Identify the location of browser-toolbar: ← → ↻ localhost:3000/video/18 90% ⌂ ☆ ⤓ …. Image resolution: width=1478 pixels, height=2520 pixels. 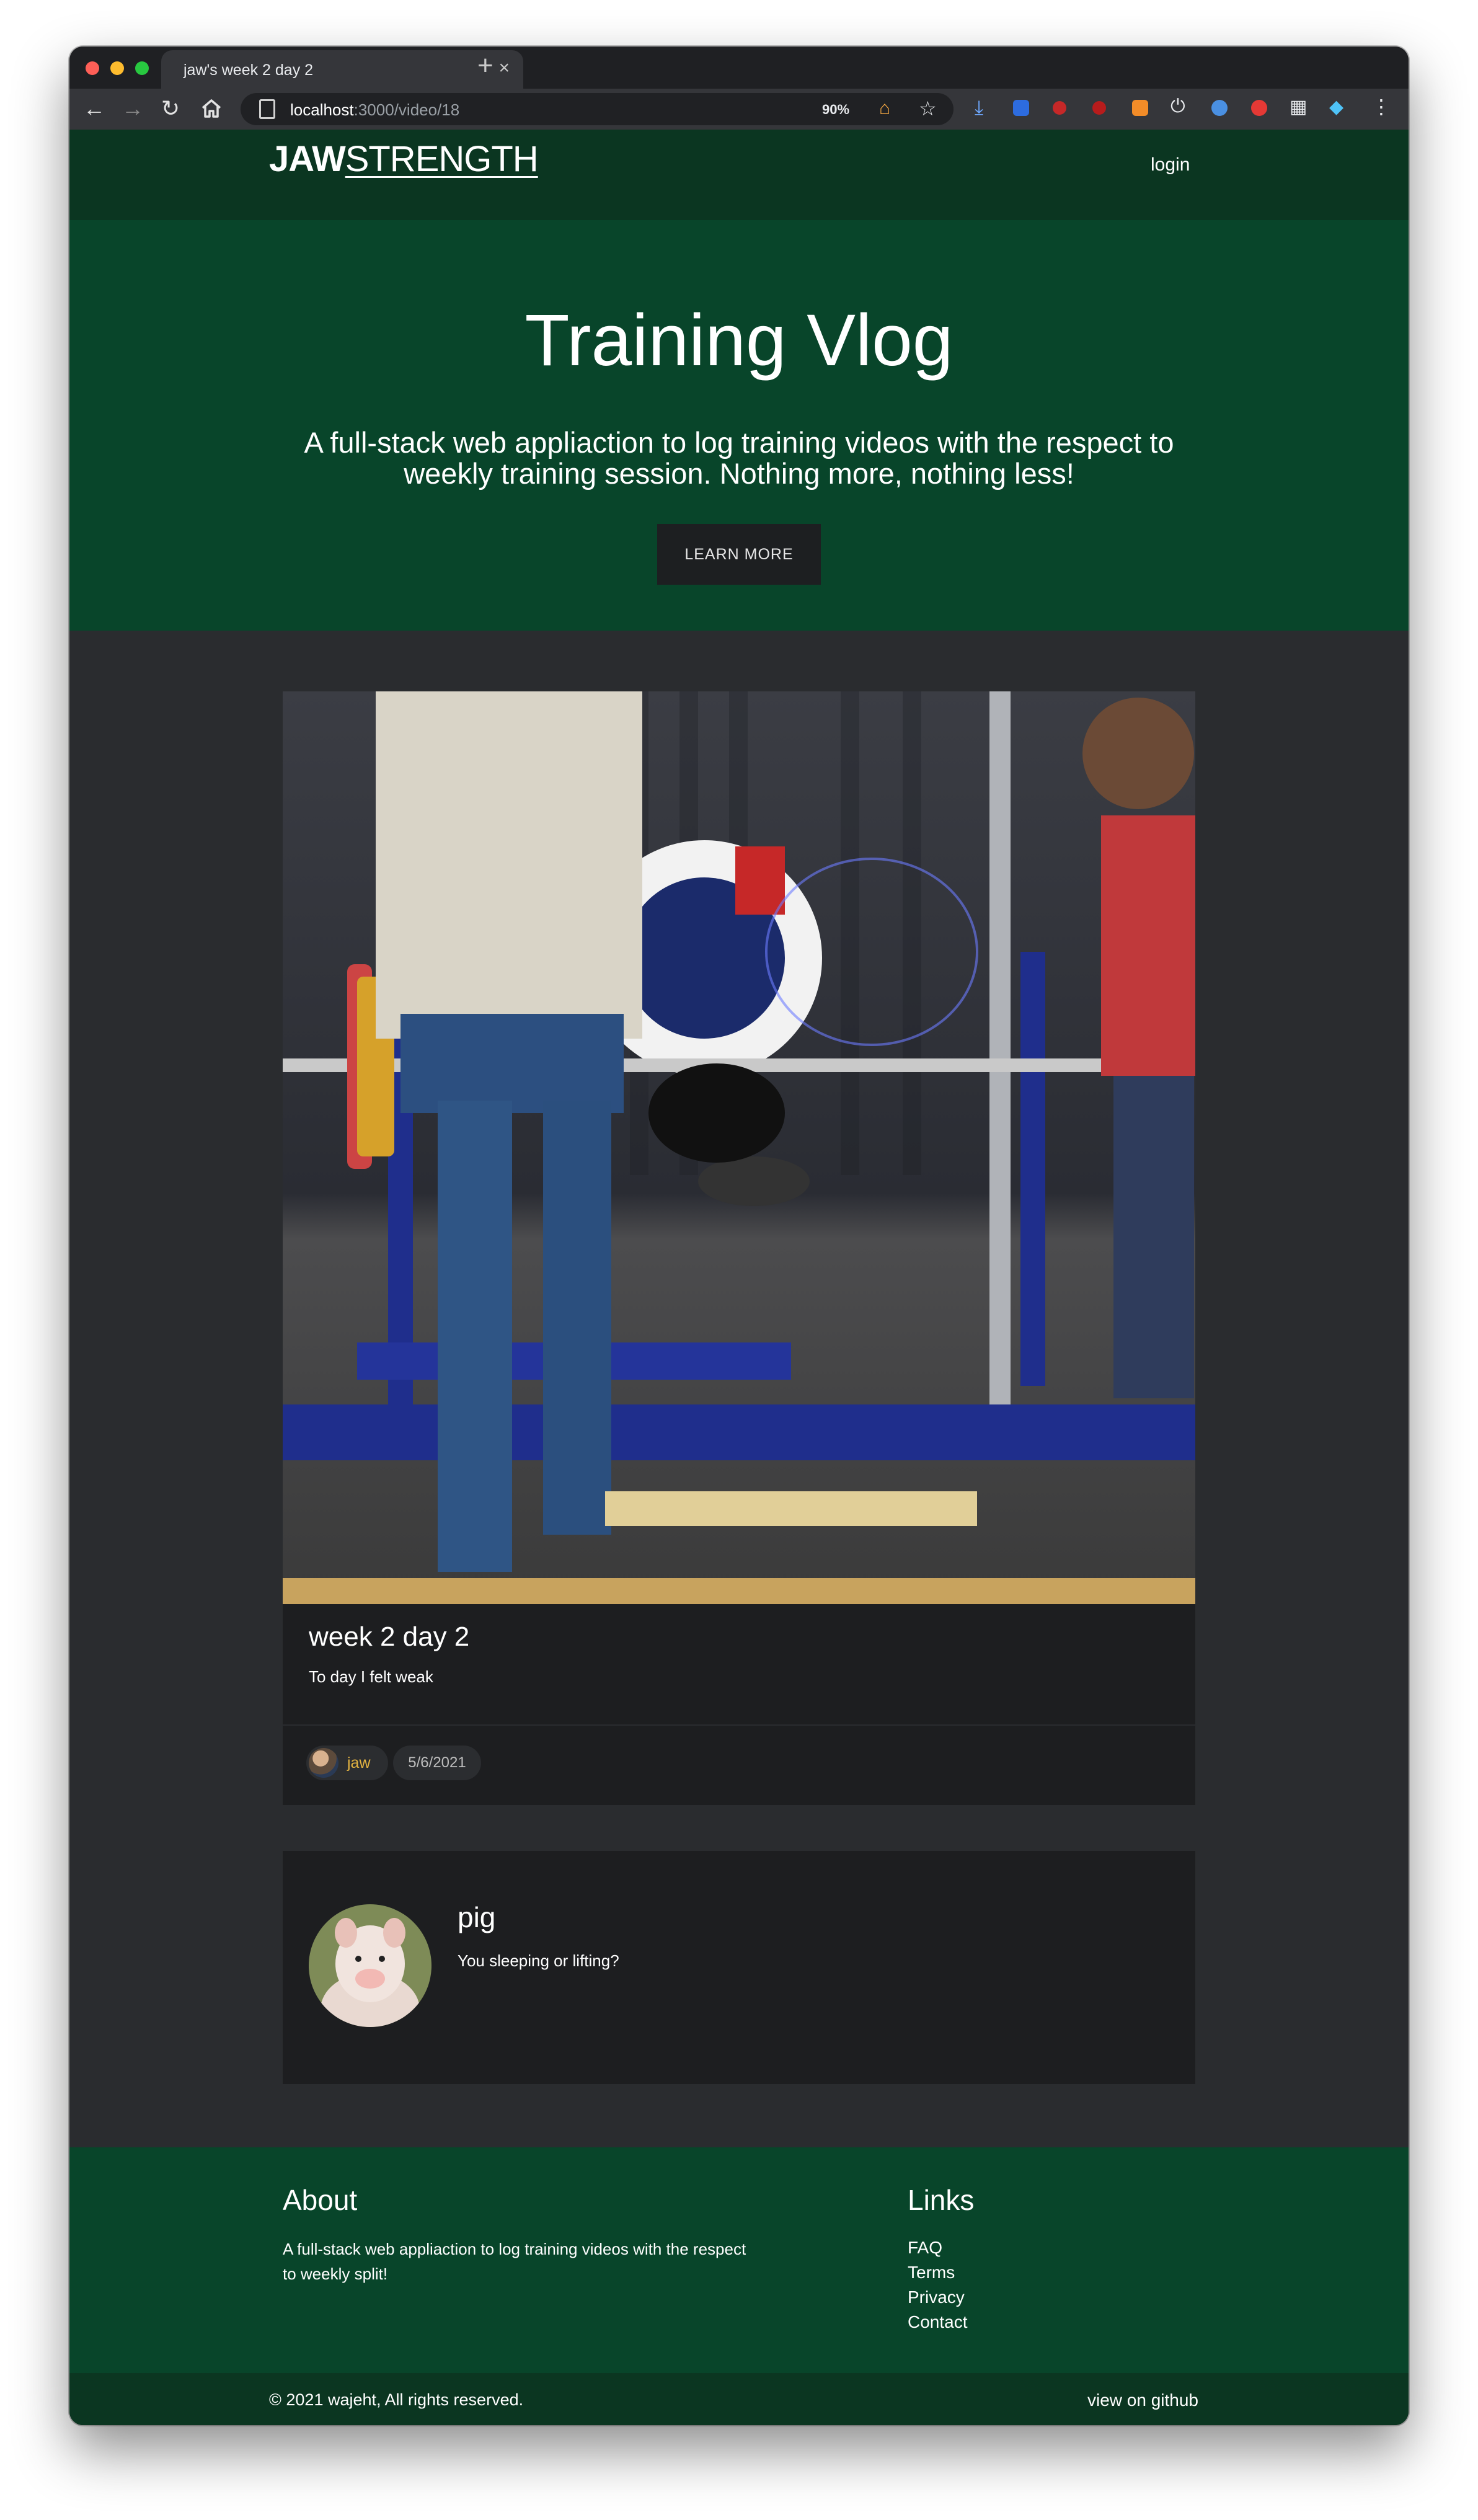
(739, 109).